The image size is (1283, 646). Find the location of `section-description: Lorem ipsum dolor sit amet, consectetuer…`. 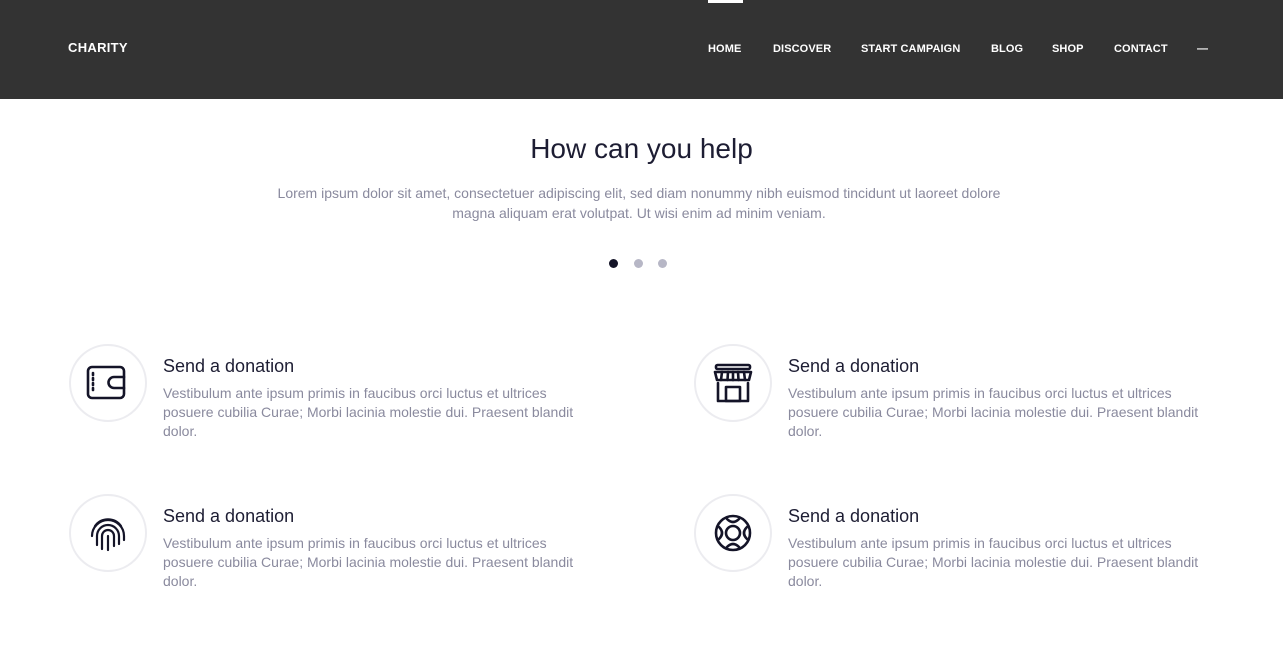

section-description: Lorem ipsum dolor sit amet, consectetuer… is located at coordinates (639, 203).